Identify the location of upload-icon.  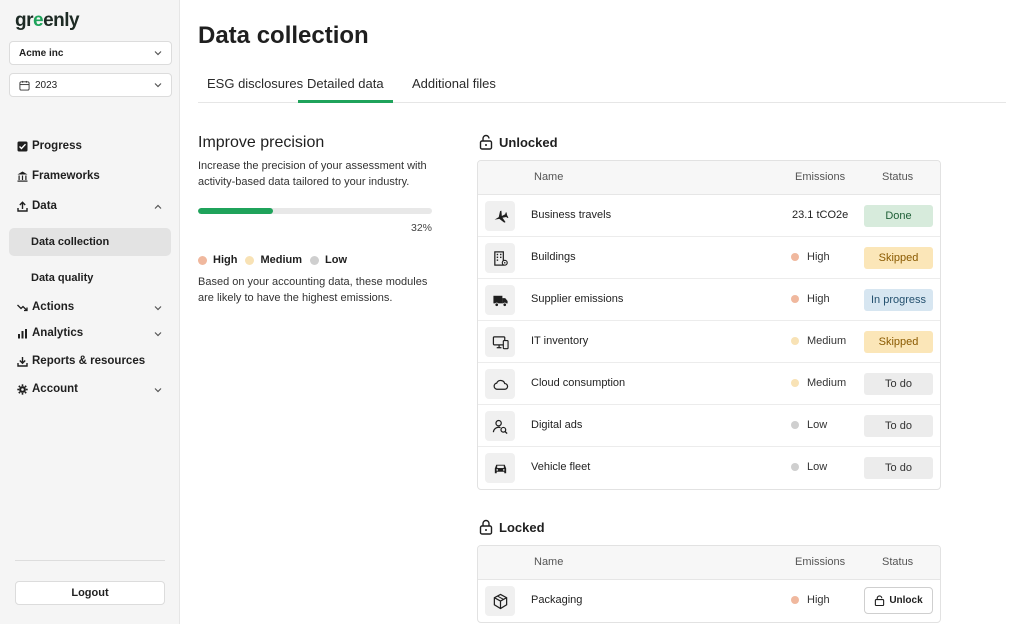
(22, 206).